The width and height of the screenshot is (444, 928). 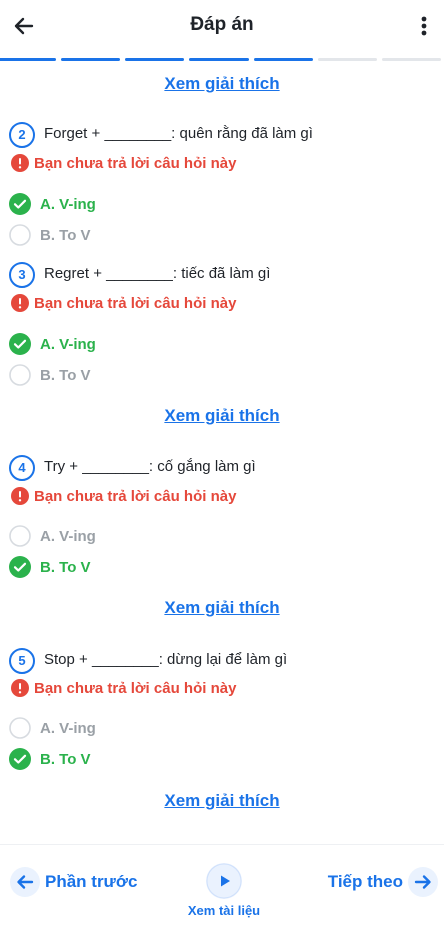 I want to click on arrow-right-icon, so click(x=423, y=882).